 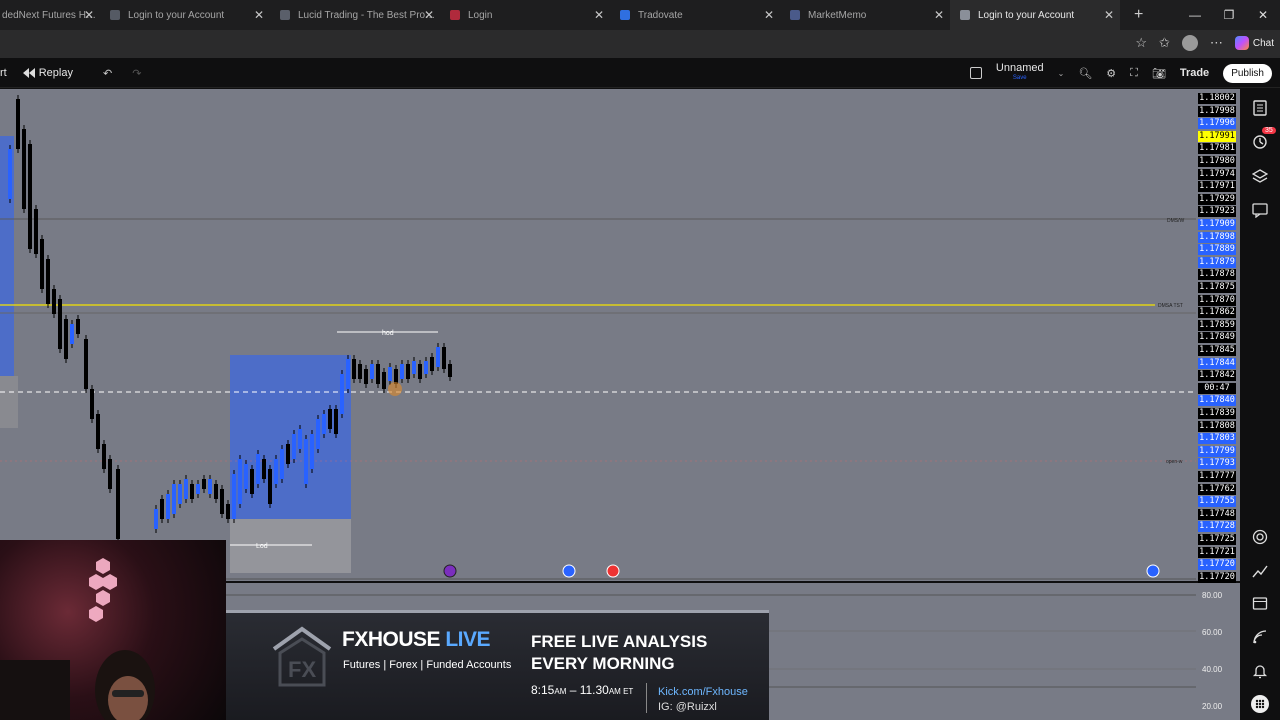 I want to click on price-label: 1.17845, so click(x=1217, y=350).